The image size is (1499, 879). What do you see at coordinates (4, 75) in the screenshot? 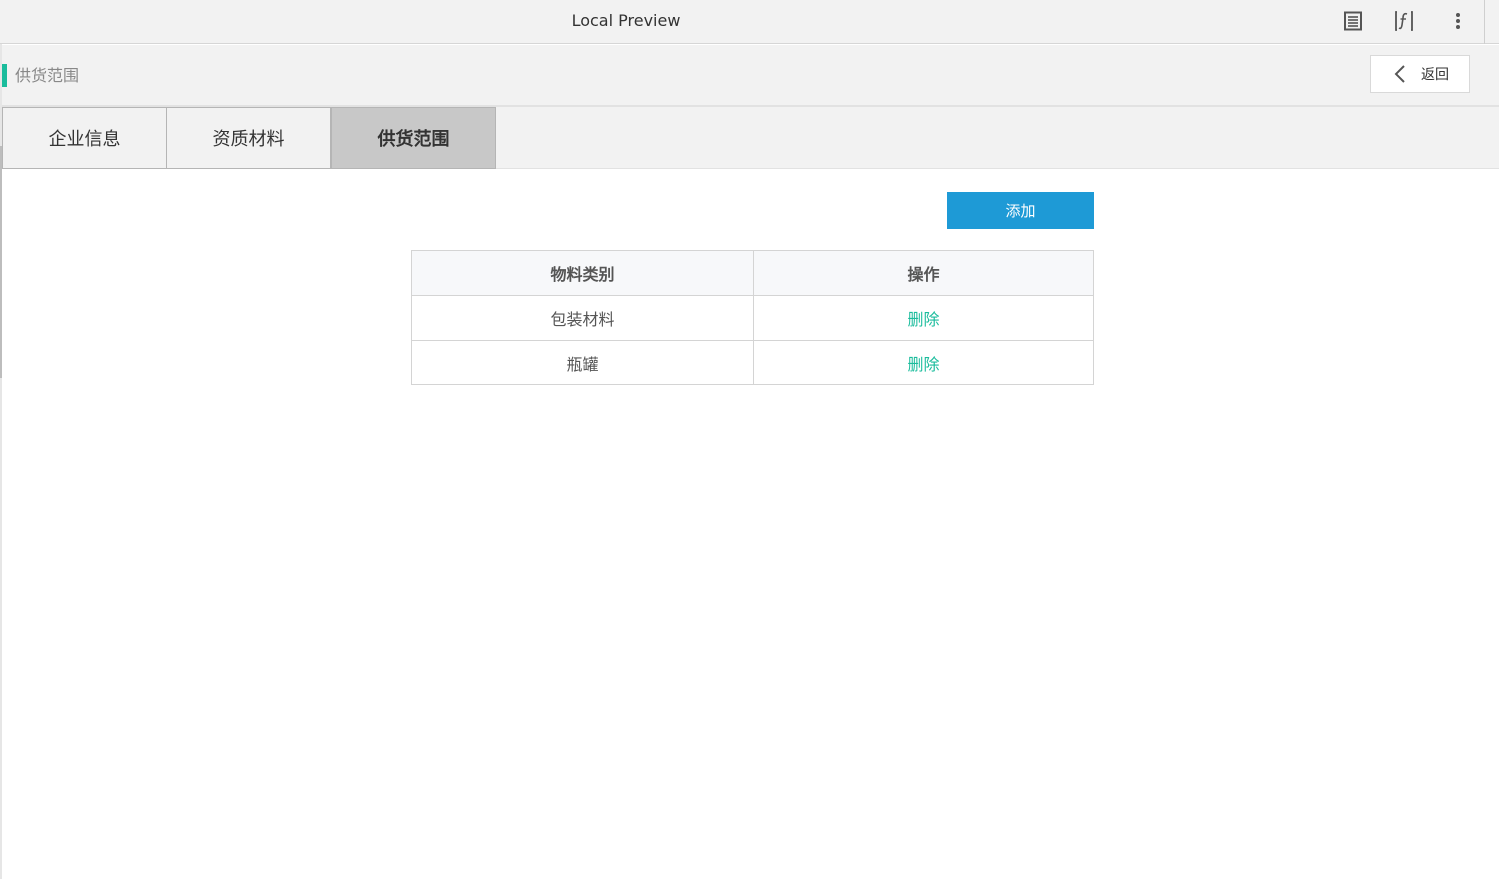
I see `header-accent-bar` at bounding box center [4, 75].